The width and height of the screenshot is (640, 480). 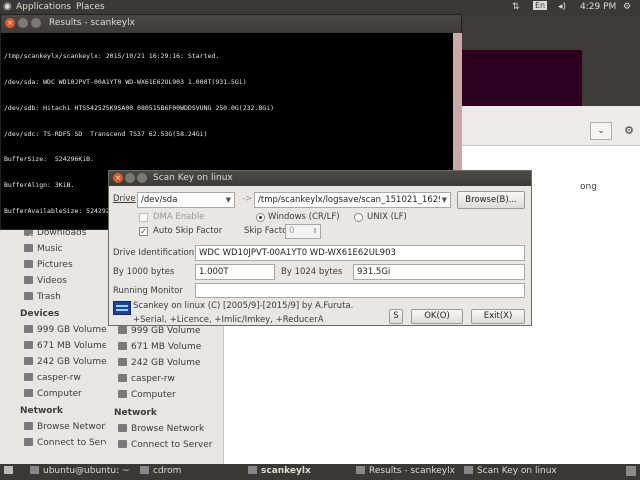 I want to click on network-arrows-icon: ⇅, so click(x=516, y=7).